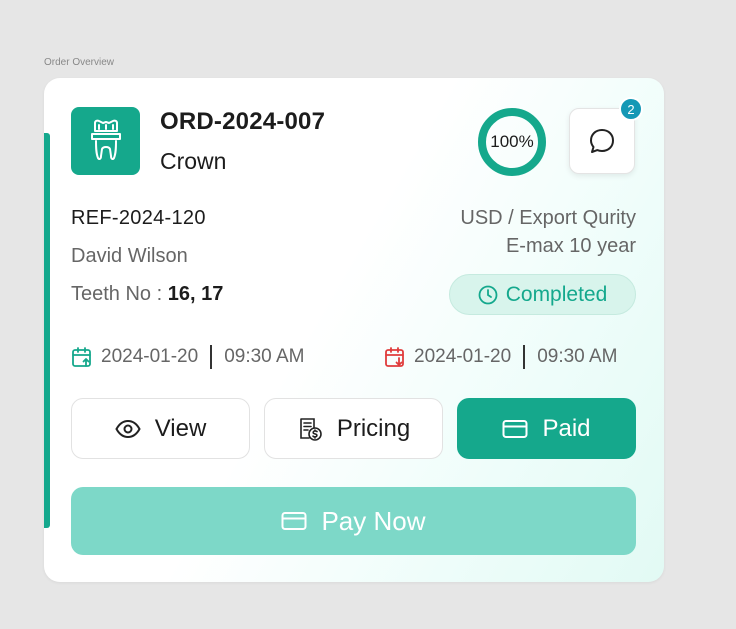 This screenshot has height=629, width=736. Describe the element at coordinates (47, 330) in the screenshot. I see `card-accent-bar` at that location.